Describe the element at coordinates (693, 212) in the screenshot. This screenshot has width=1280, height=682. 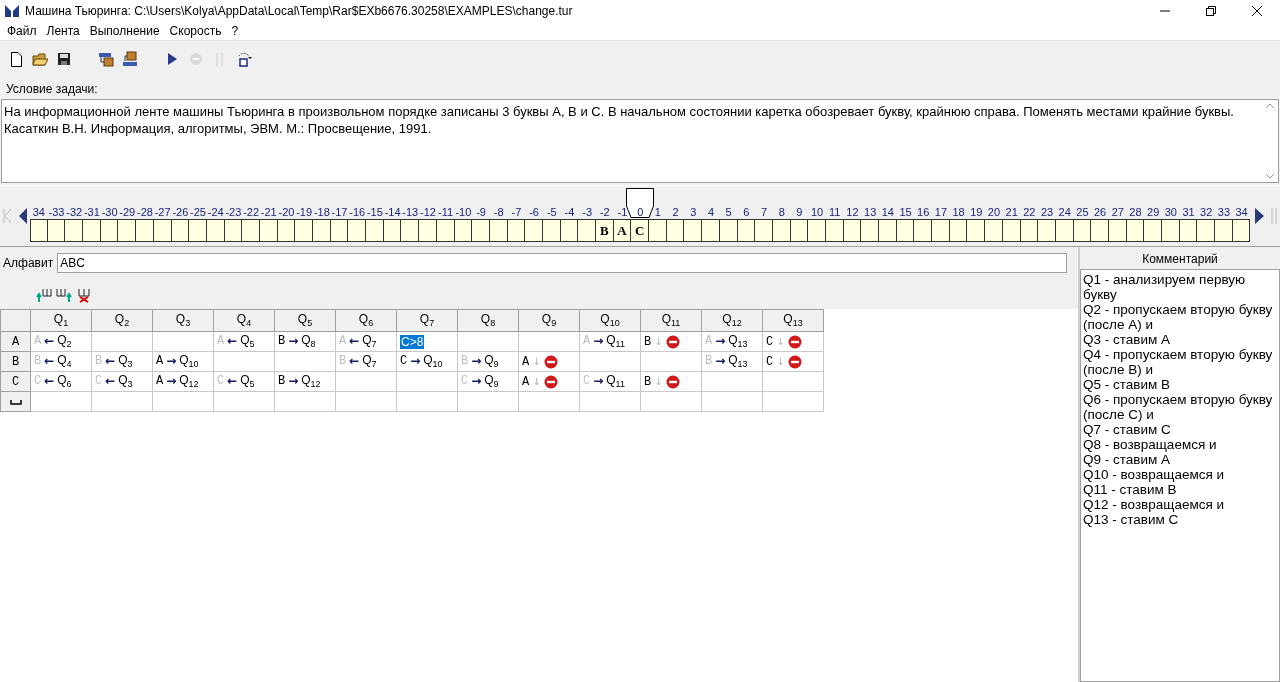
I see `tape-position-label: 3` at that location.